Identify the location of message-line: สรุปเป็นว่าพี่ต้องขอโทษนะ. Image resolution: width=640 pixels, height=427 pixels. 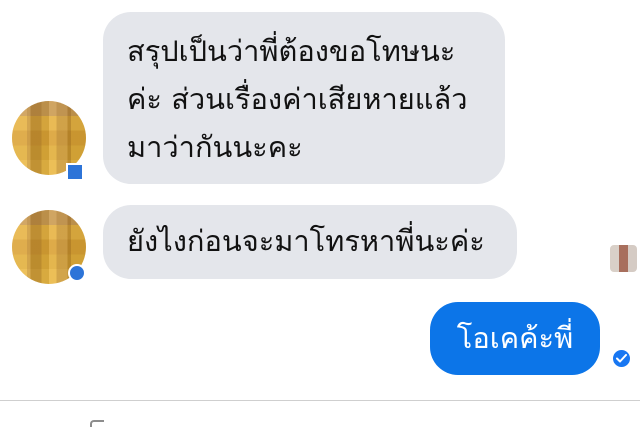
(291, 51).